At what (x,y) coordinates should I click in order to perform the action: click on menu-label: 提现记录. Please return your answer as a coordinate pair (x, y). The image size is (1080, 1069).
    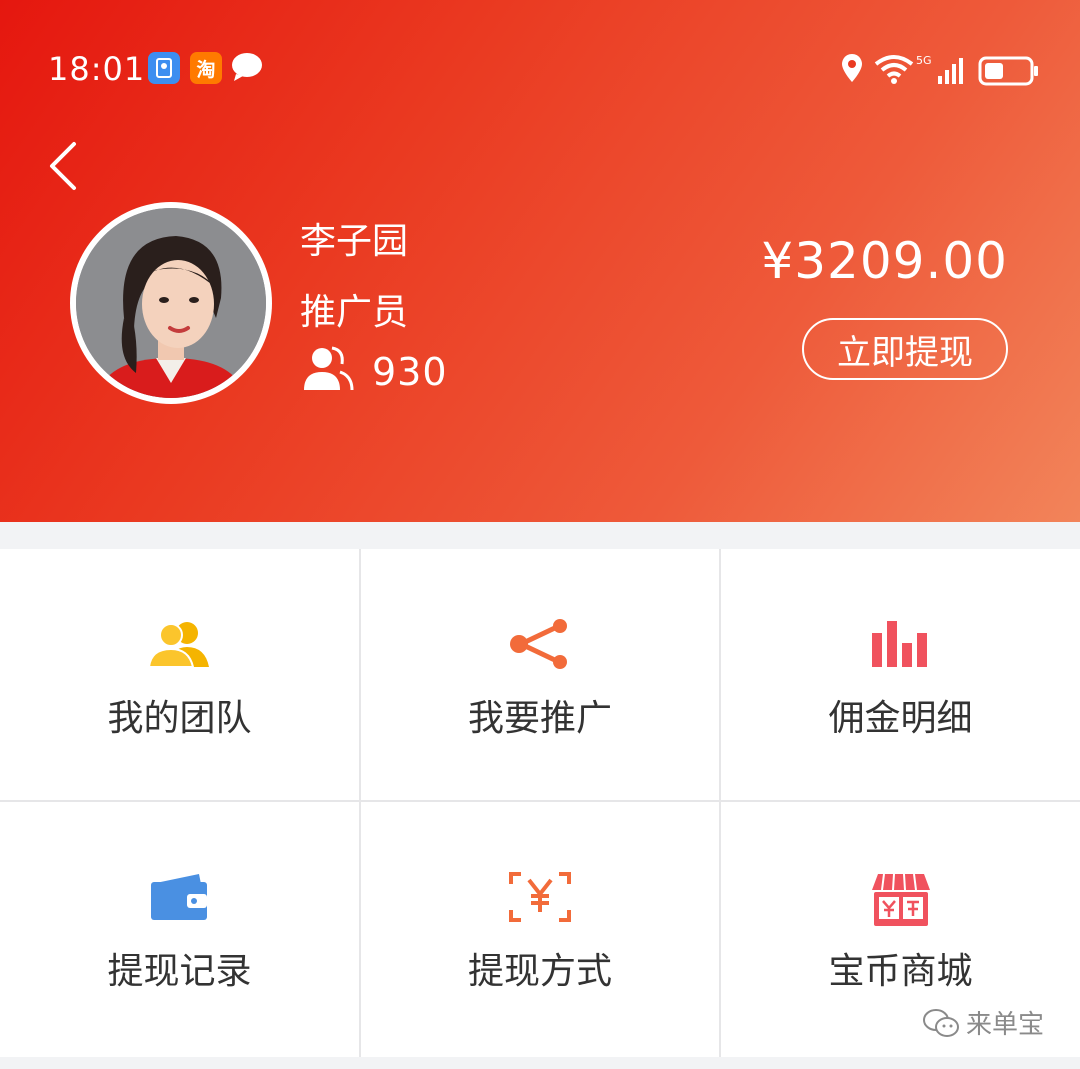
    Looking at the image, I should click on (179, 971).